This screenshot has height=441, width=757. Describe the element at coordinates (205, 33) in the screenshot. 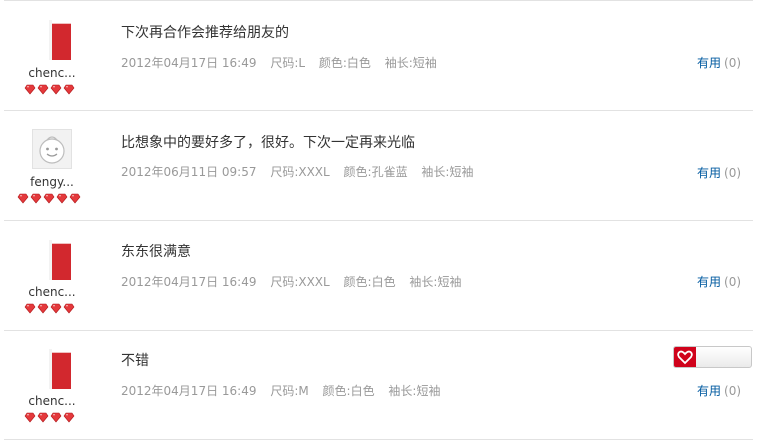

I see `review-comment: 下次再合作会推荐给朋友的` at that location.